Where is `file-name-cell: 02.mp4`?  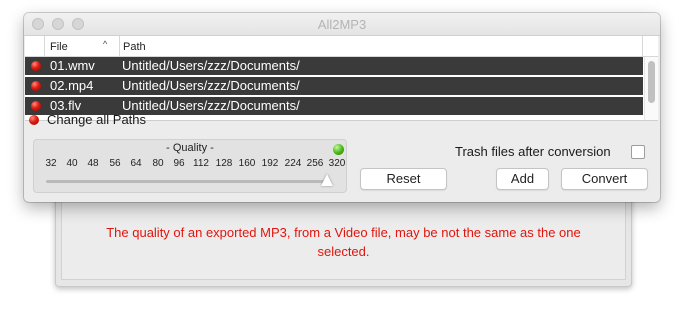
file-name-cell: 02.mp4 is located at coordinates (72, 85).